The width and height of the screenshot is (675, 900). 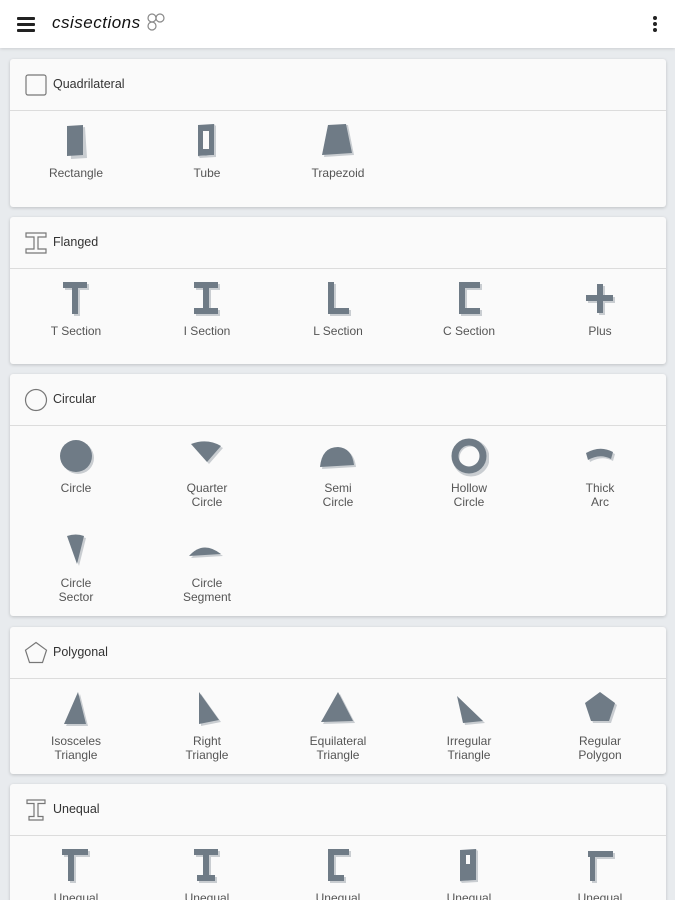 I want to click on shape-circle-sector: Circle Sector, so click(x=76, y=568).